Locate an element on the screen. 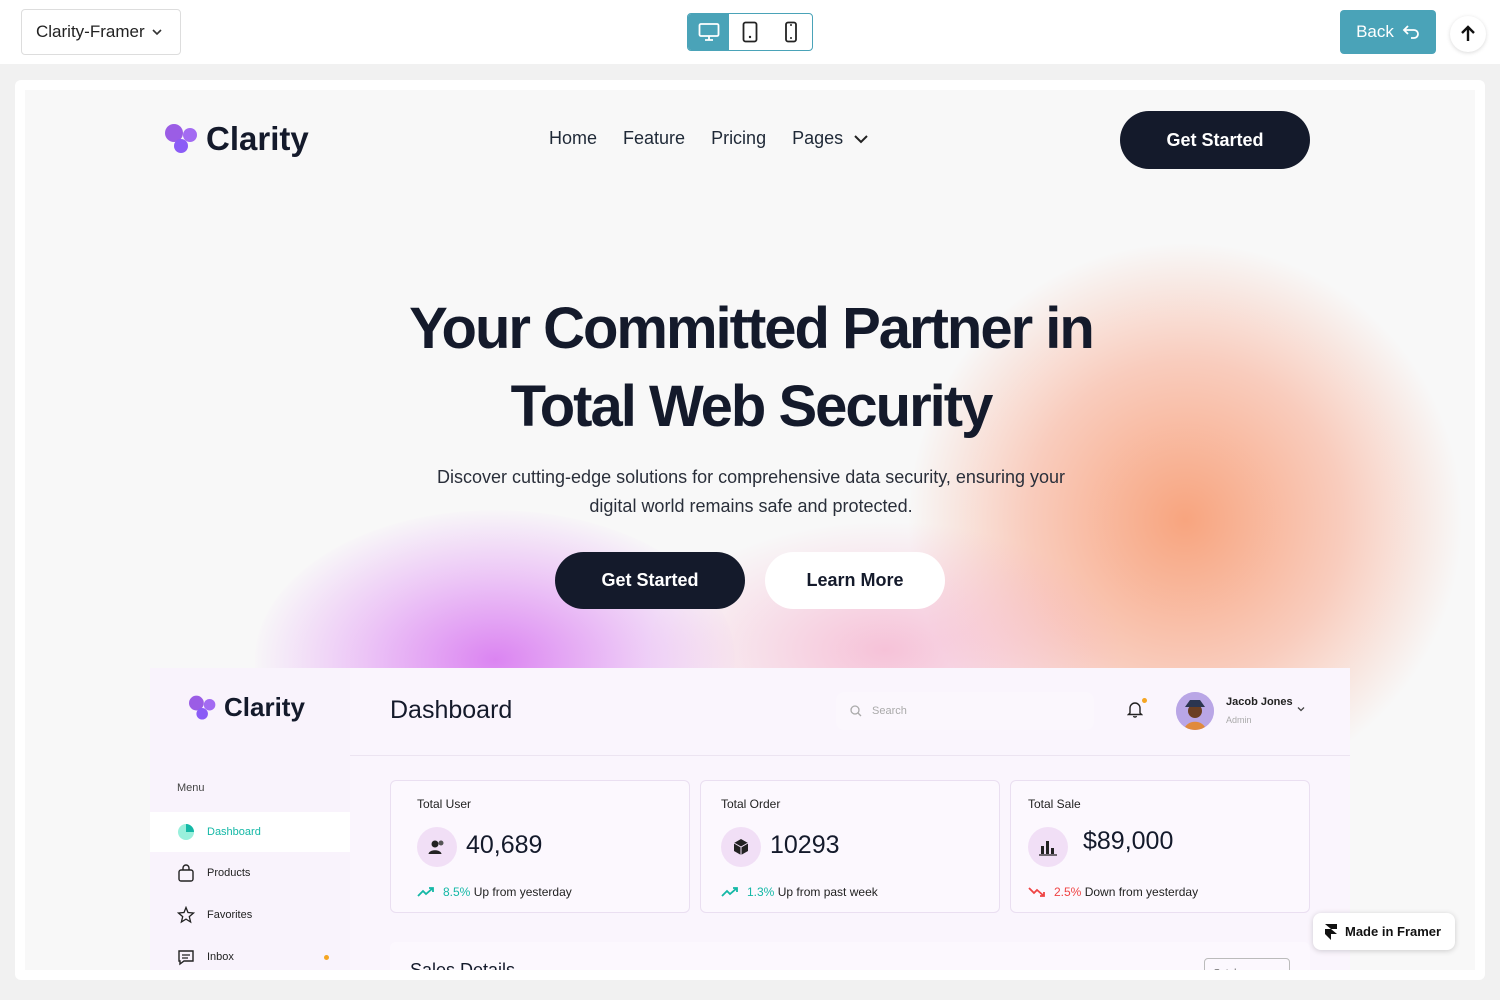 The width and height of the screenshot is (1500, 1000). dashboard-logo: Clarity is located at coordinates (246, 707).